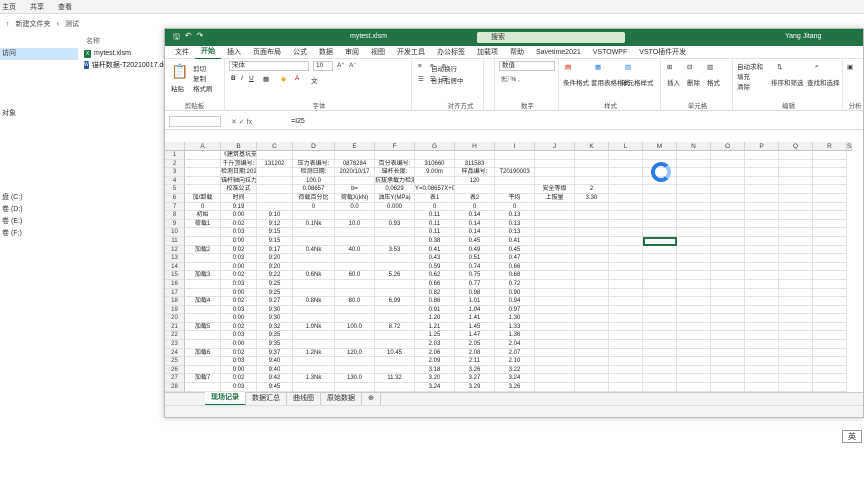 This screenshot has width=864, height=486. Describe the element at coordinates (242, 78) in the screenshot. I see `italic-icon: I` at that location.